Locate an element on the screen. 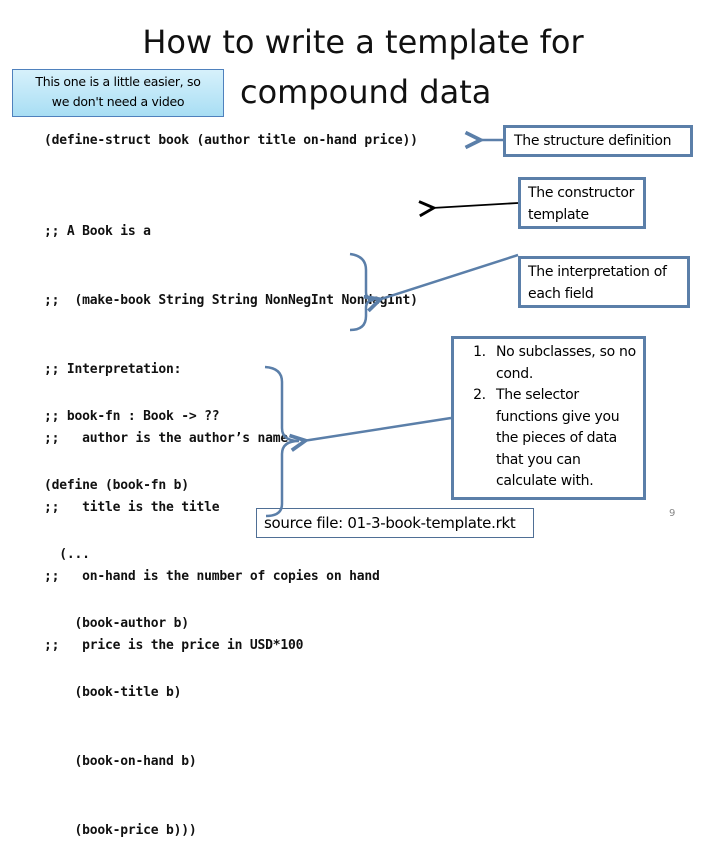 The height and width of the screenshot is (865, 720). code-line: (book-title b) is located at coordinates (113, 692).